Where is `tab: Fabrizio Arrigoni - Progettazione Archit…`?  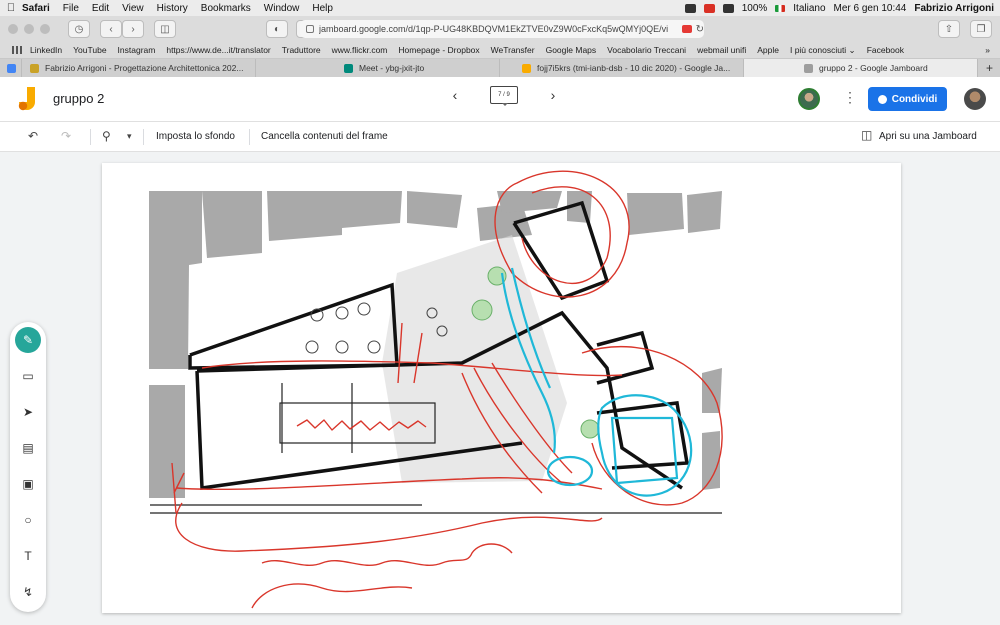
tab: Fabrizio Arrigoni - Progettazione Archit… is located at coordinates (139, 68).